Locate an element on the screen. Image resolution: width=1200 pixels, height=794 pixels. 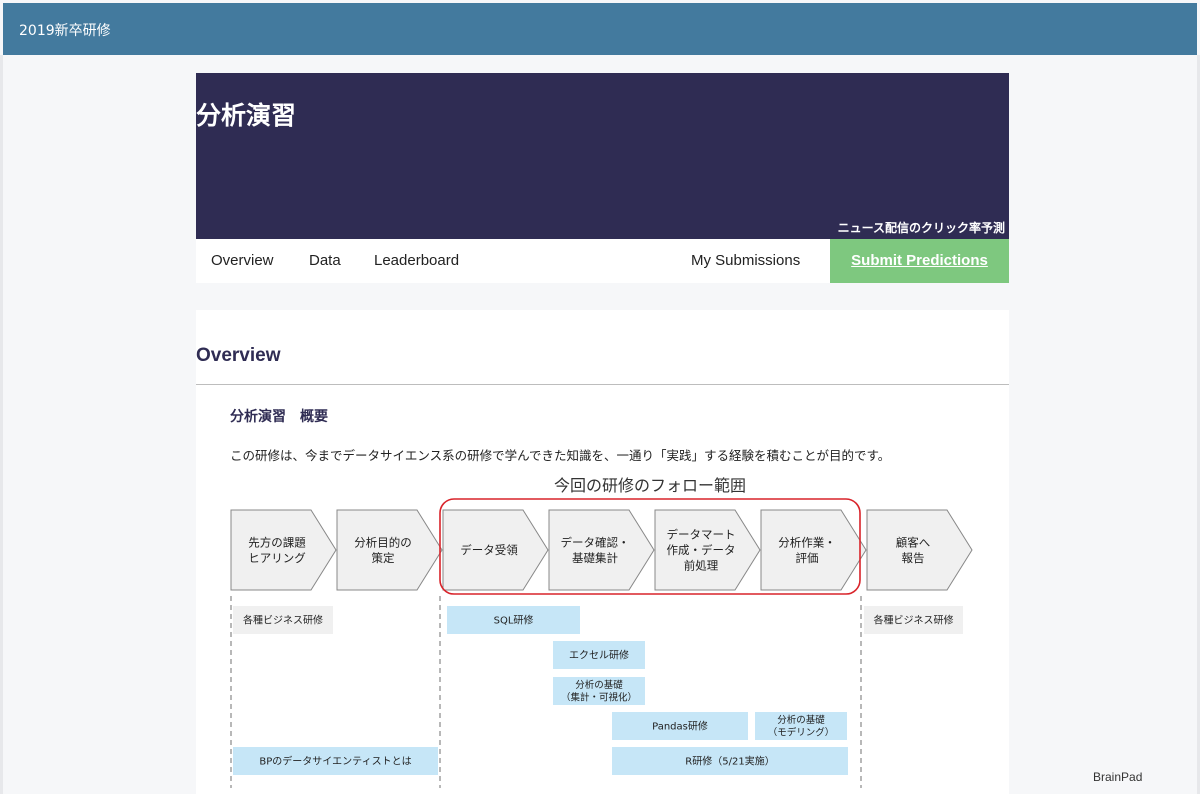
diagram-title: 今回の研修のフォロー範囲 is located at coordinates (650, 485).